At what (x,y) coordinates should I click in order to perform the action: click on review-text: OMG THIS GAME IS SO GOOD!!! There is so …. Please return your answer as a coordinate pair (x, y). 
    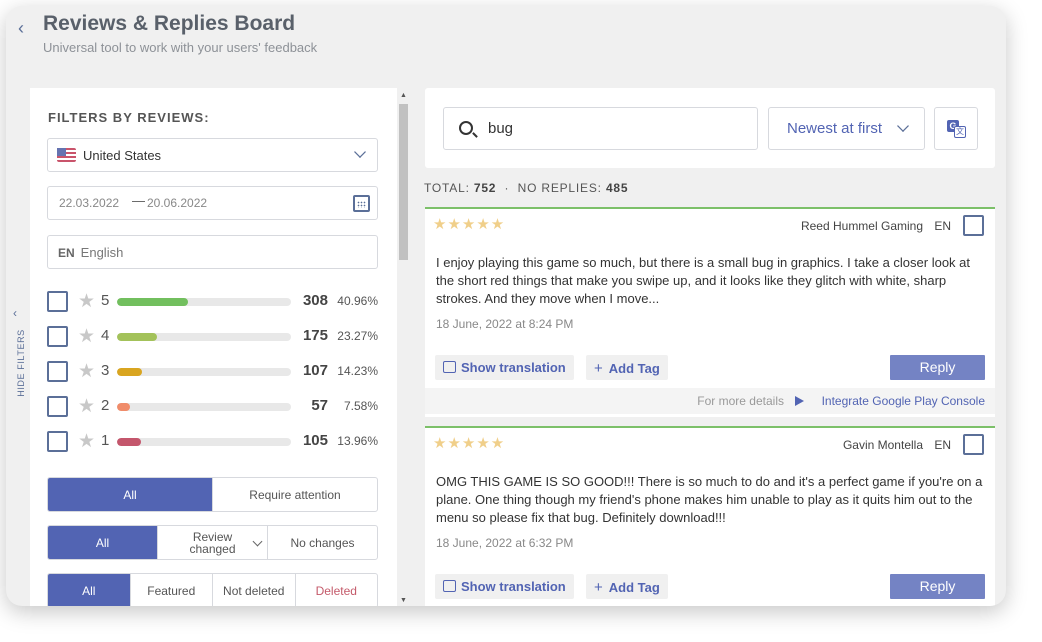
    Looking at the image, I should click on (709, 499).